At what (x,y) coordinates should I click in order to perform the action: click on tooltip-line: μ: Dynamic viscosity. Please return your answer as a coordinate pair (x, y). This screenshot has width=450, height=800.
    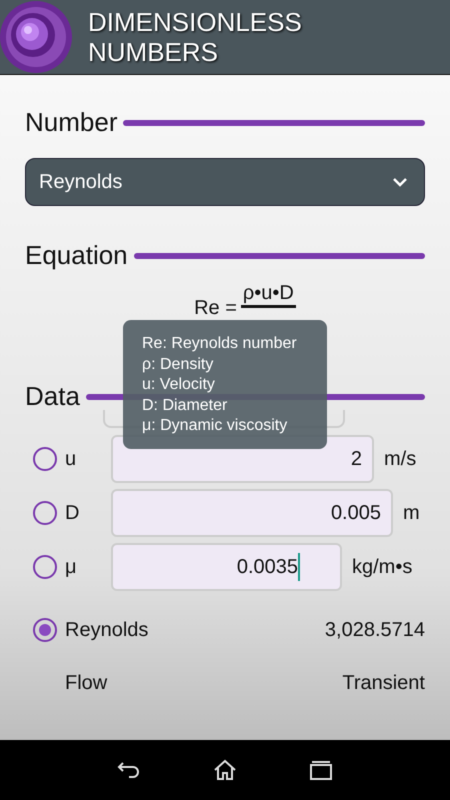
    Looking at the image, I should click on (215, 426).